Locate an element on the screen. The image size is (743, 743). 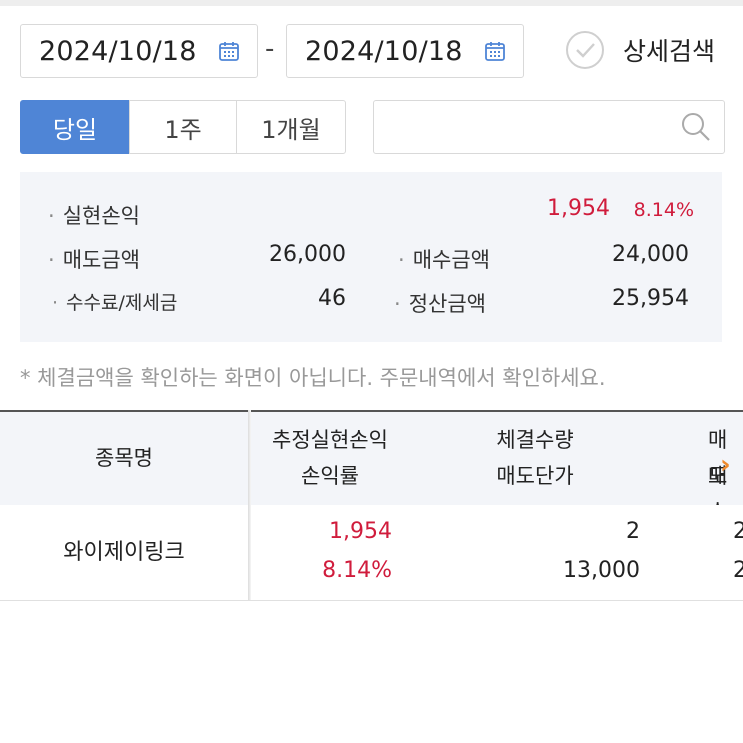
period-1month-button: 1개월 is located at coordinates (291, 127).